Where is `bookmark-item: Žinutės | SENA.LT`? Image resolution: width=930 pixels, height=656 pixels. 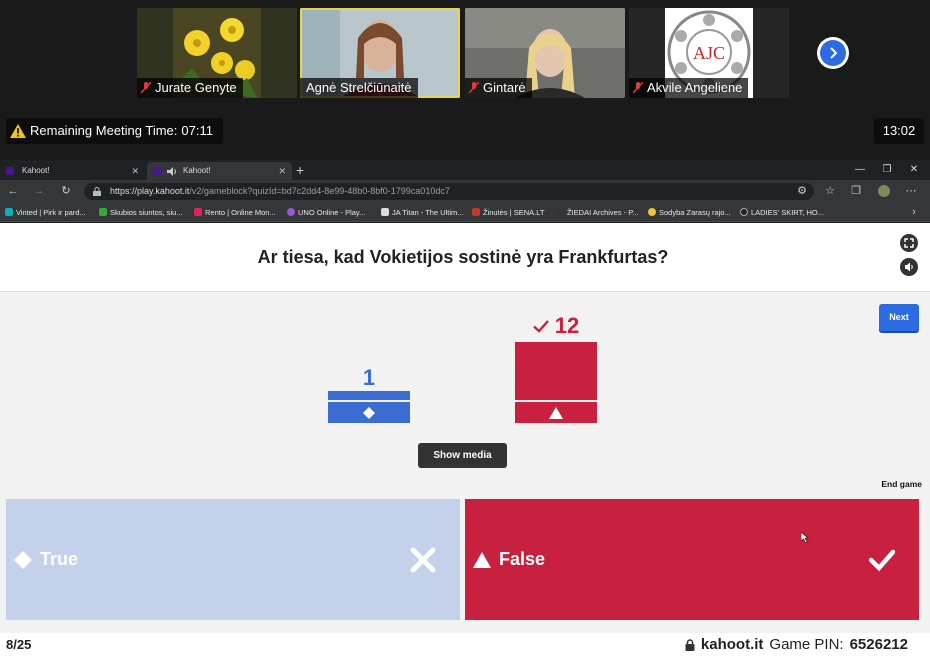
bookmark-item: Žinutės | SENA.LT is located at coordinates (508, 212).